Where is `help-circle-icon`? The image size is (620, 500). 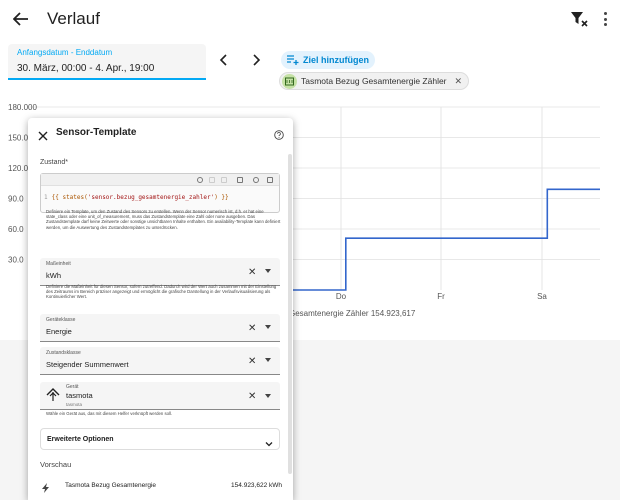 help-circle-icon is located at coordinates (279, 133).